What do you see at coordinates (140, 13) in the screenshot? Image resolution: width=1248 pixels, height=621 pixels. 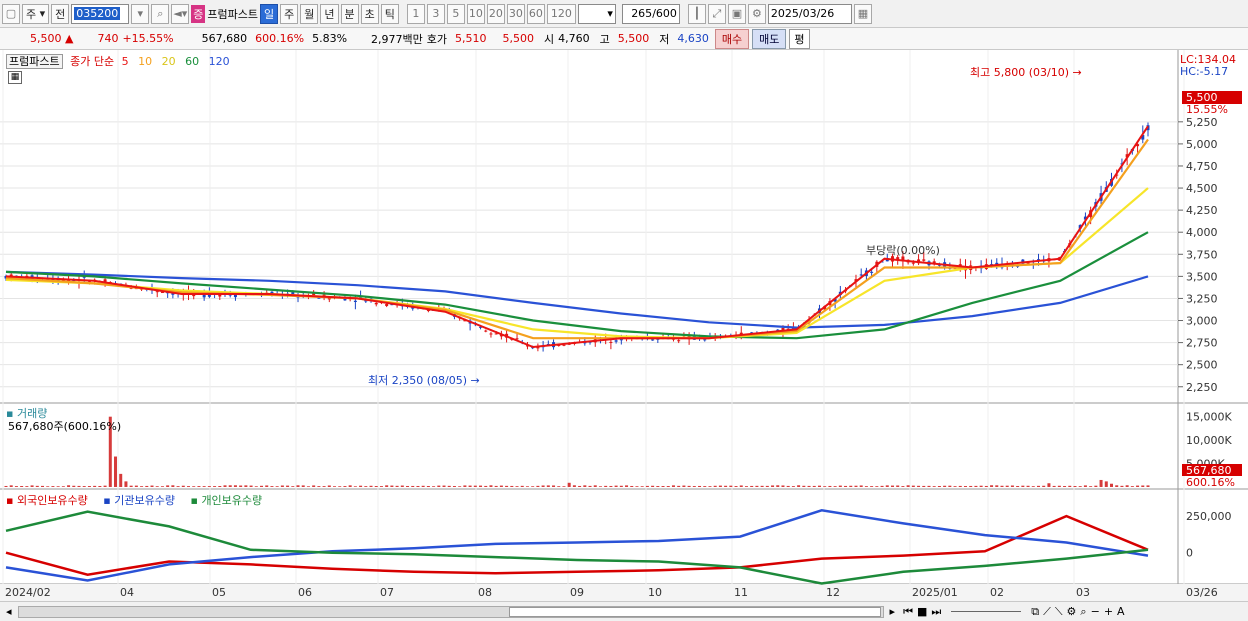 I see `dropdown-icon: ▾` at bounding box center [140, 13].